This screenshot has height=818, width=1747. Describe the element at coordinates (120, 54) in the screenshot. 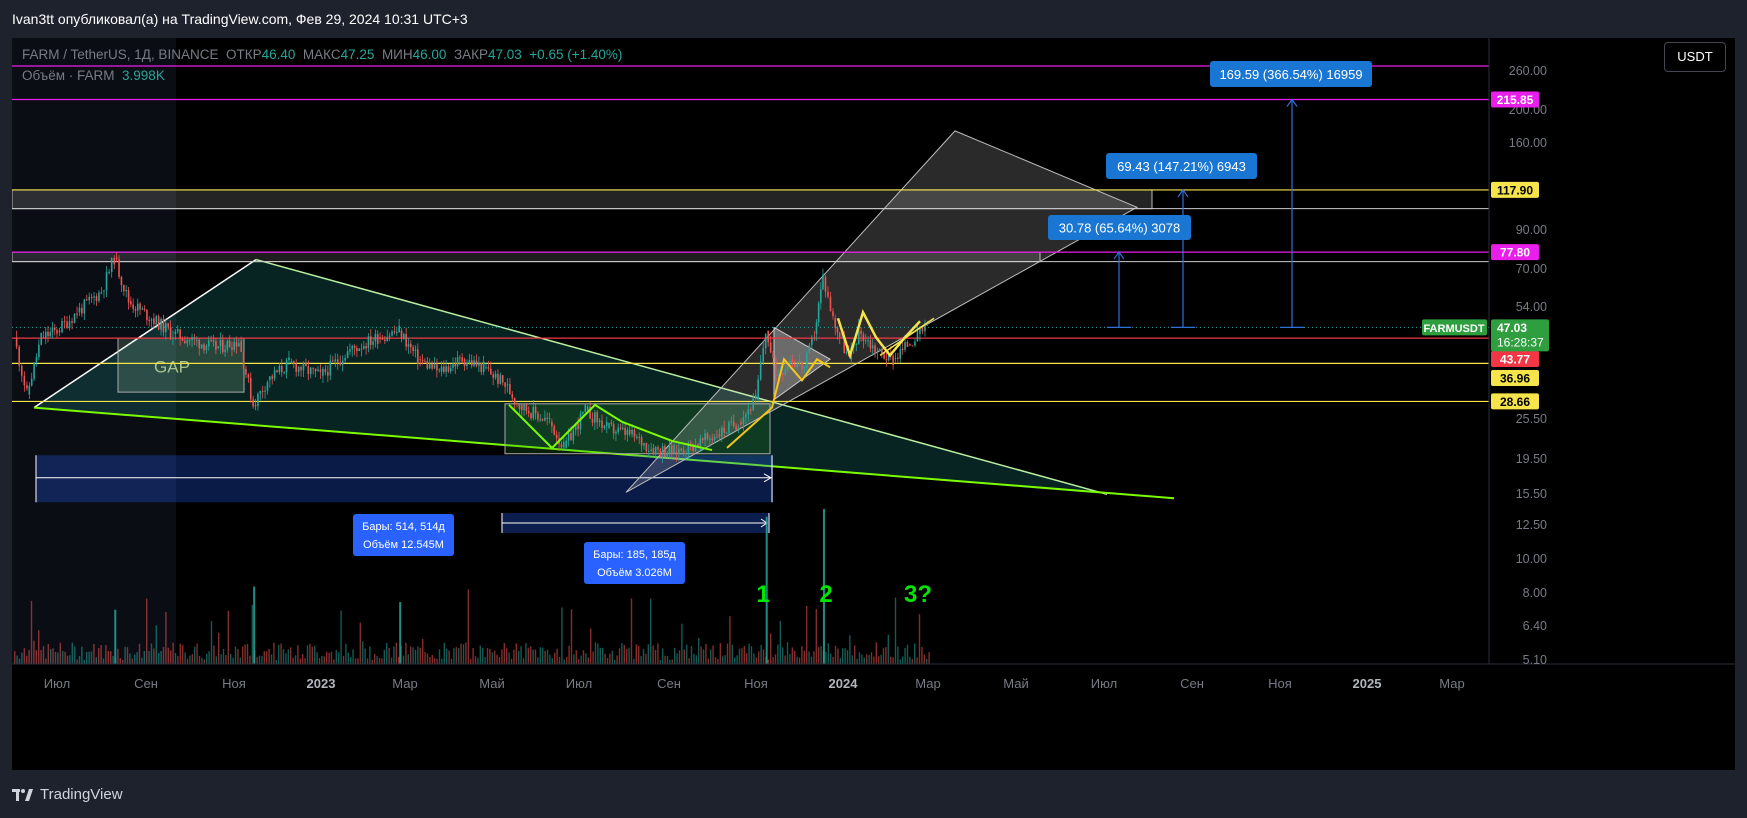

I see `legend-symbol: FARM / TetherUS, 1Д, BINANCE` at that location.